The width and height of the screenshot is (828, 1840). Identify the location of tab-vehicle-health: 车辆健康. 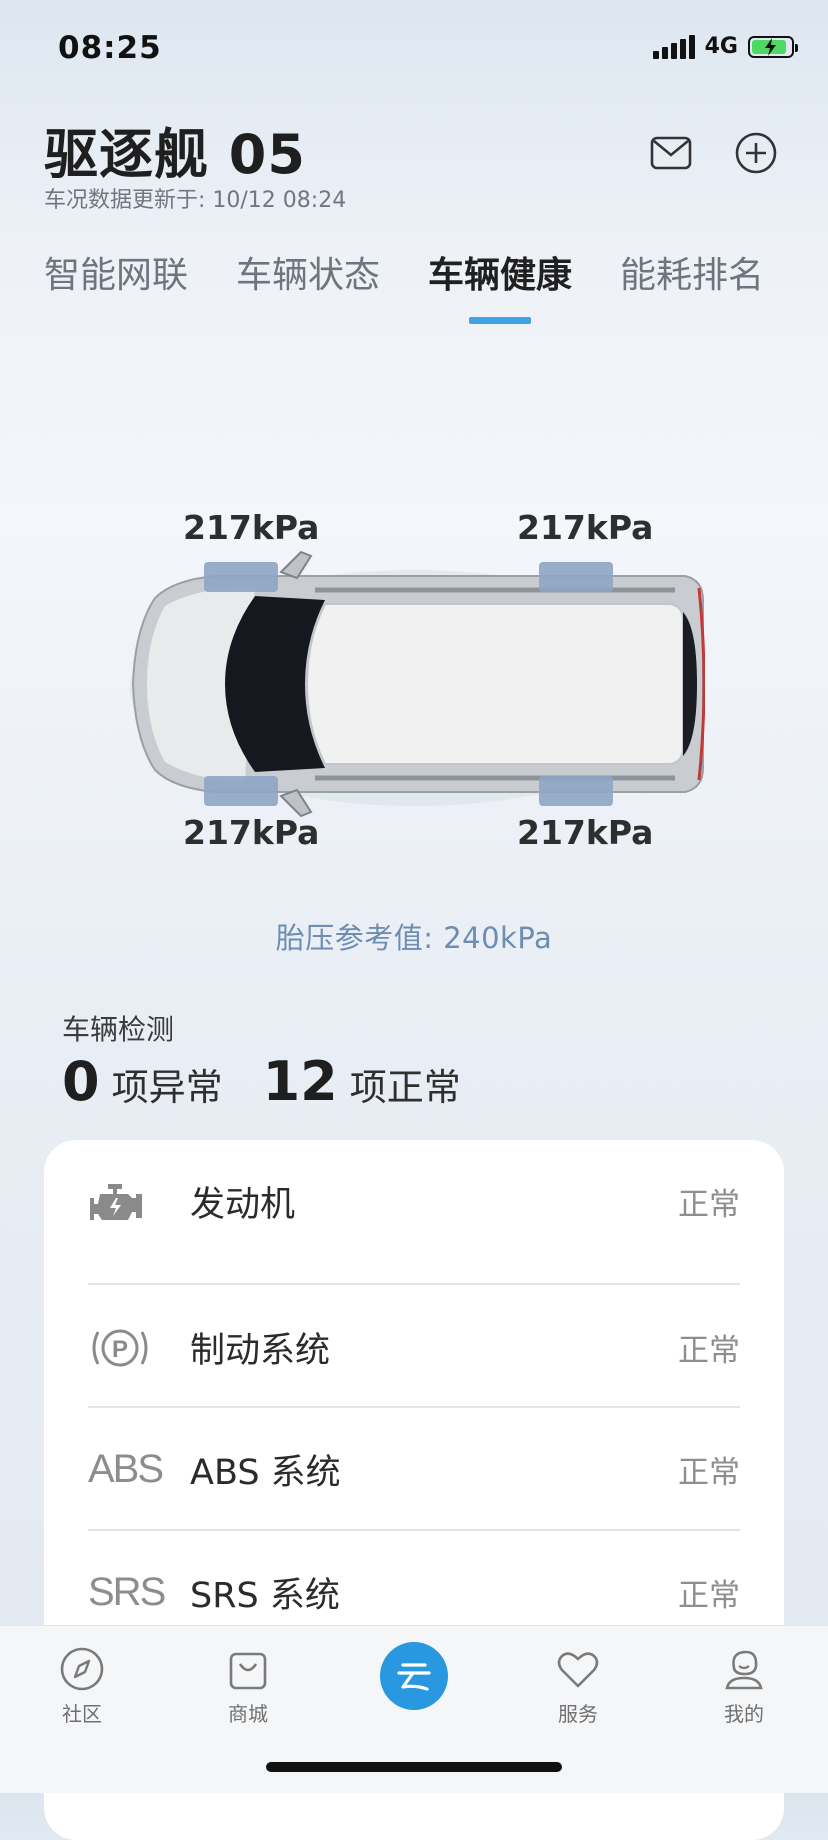
(500, 272).